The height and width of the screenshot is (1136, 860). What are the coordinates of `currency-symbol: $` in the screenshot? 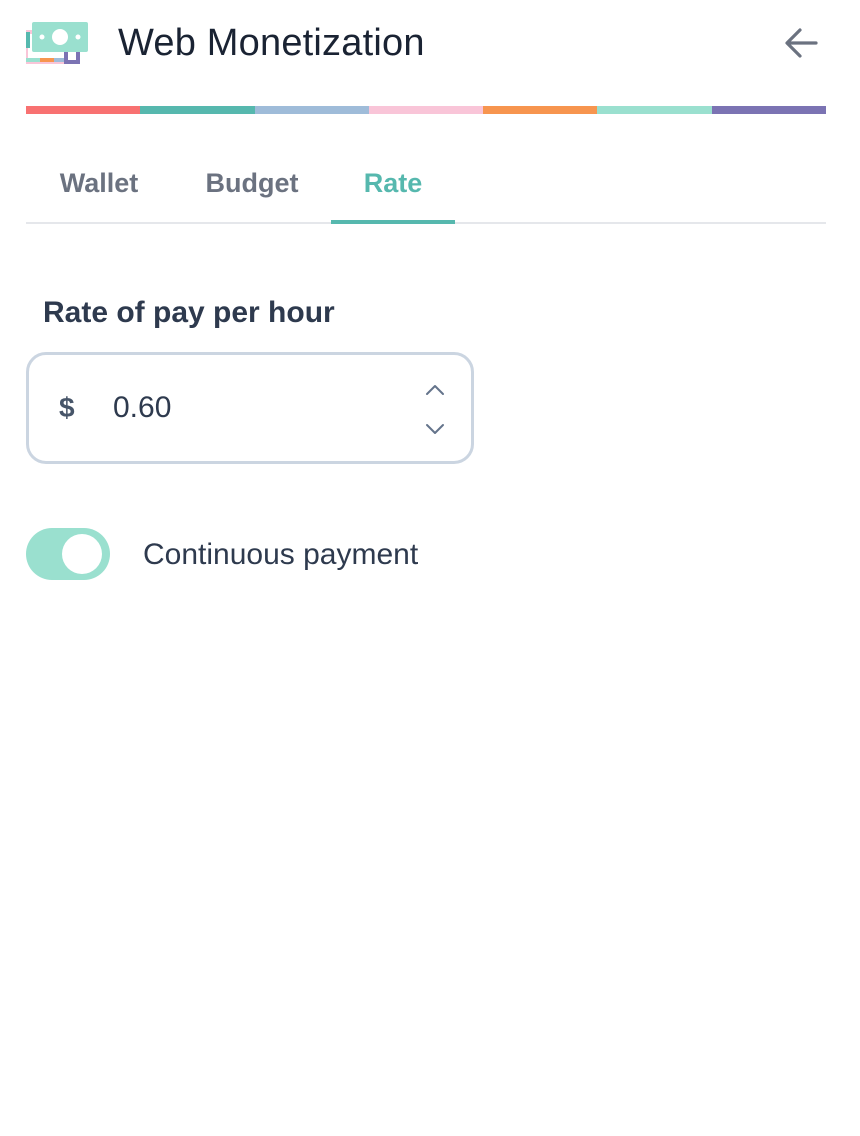 It's located at (67, 407).